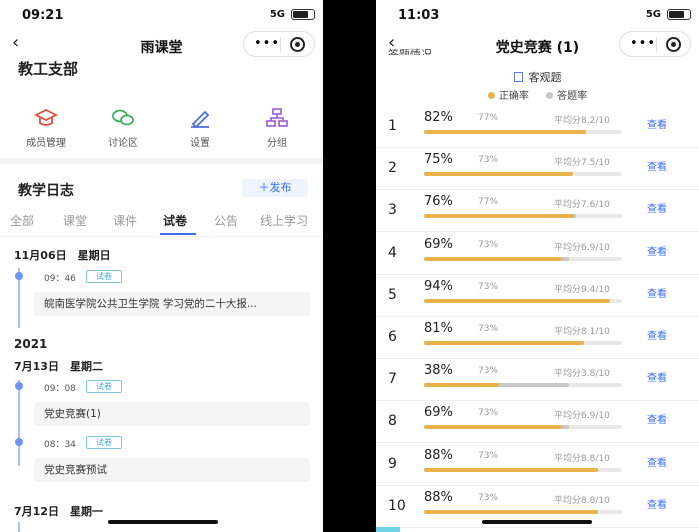  What do you see at coordinates (537, 127) in the screenshot?
I see `question-row: 1 82% 77% 平均分8.2/10 查看` at bounding box center [537, 127].